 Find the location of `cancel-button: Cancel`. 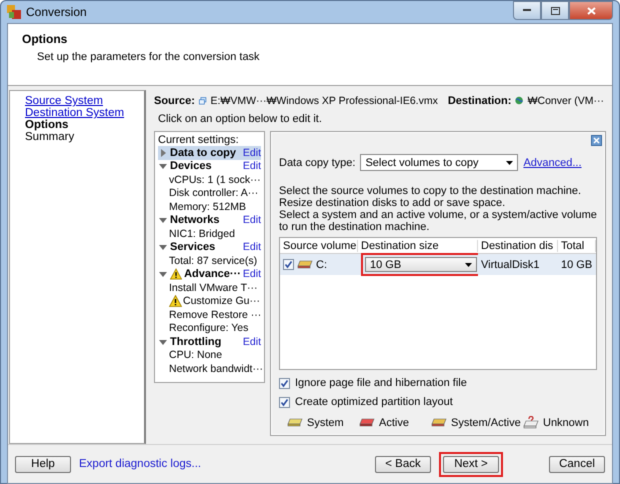

cancel-button: Cancel is located at coordinates (577, 464).